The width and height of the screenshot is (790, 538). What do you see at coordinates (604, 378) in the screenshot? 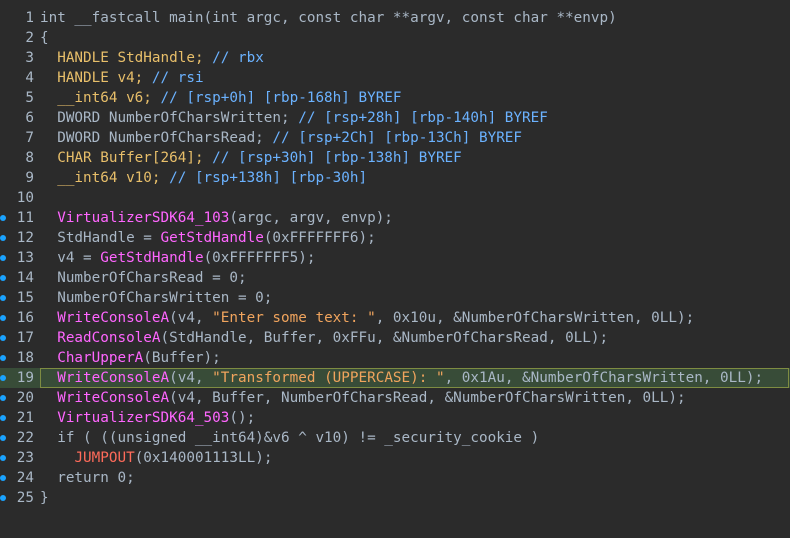
I see `code-token: , 0x1Au, &NumberOfCharsWritten, 0LL);` at bounding box center [604, 378].